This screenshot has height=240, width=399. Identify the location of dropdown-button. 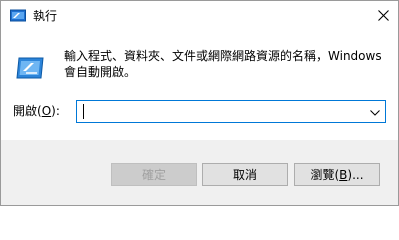
(375, 111).